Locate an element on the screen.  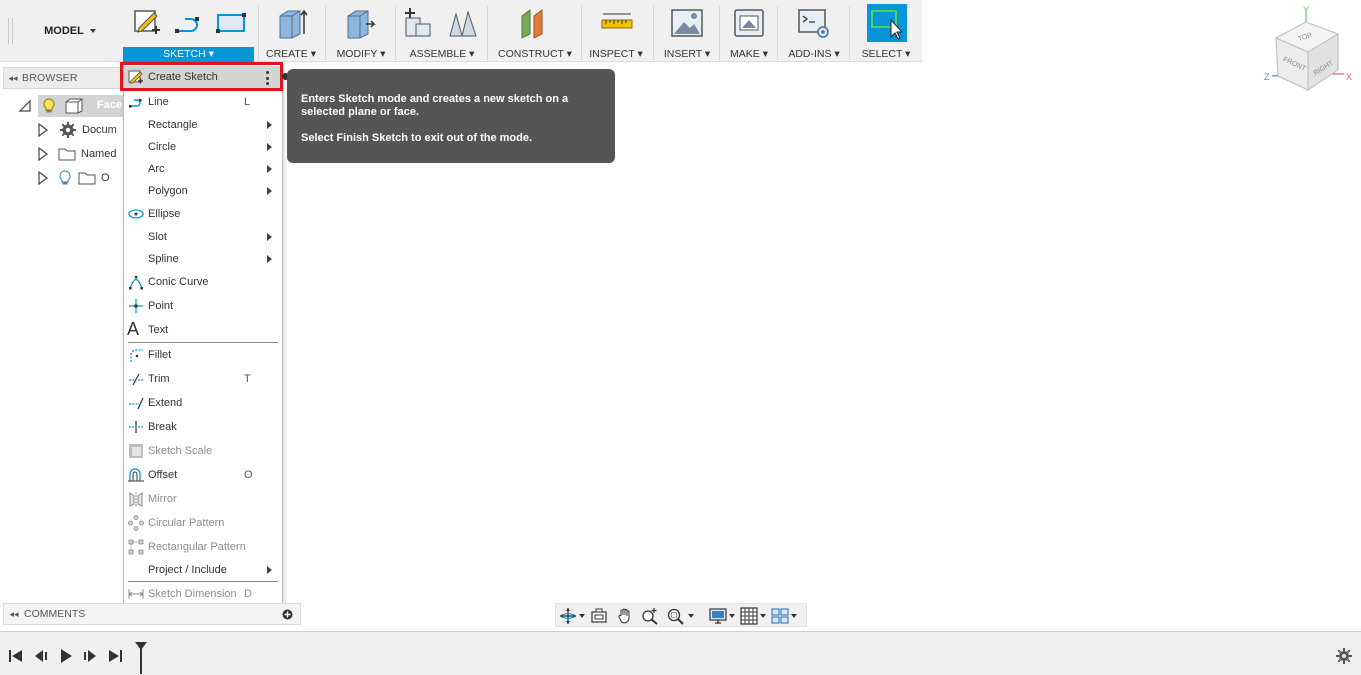
inspect-group-label: INSPECT ▾ is located at coordinates (616, 55).